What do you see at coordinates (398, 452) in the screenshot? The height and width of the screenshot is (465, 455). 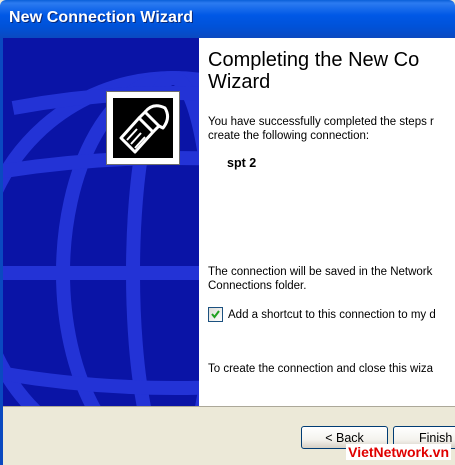 I see `watermark-text: VietNetwork.vn` at bounding box center [398, 452].